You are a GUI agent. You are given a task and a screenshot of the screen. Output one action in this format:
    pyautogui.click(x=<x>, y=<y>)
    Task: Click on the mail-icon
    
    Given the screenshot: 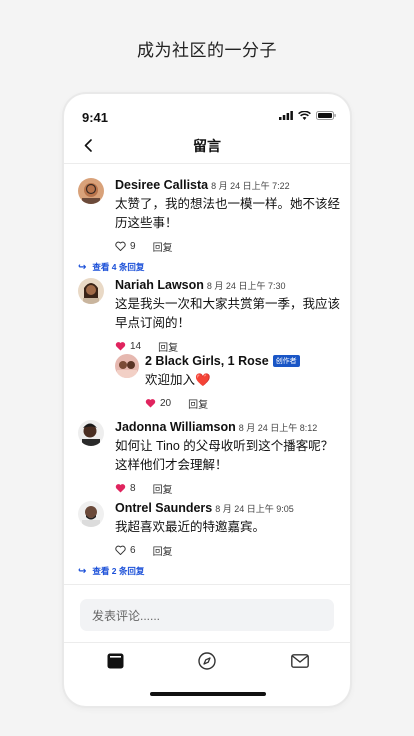 What is the action you would take?
    pyautogui.click(x=300, y=661)
    